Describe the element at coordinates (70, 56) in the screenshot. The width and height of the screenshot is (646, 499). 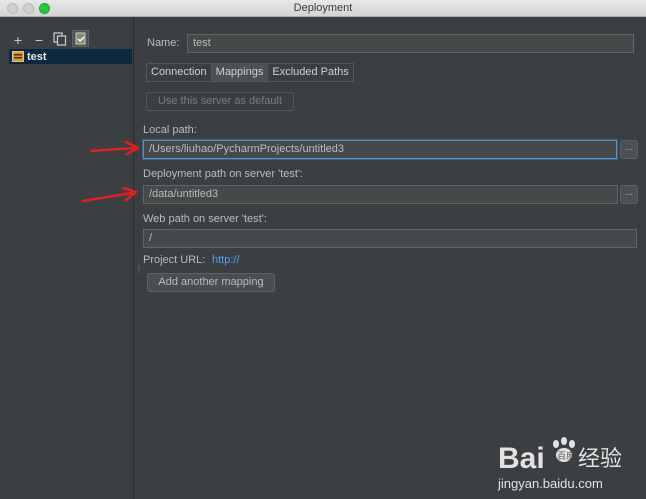
I see `server-item-test: test` at that location.